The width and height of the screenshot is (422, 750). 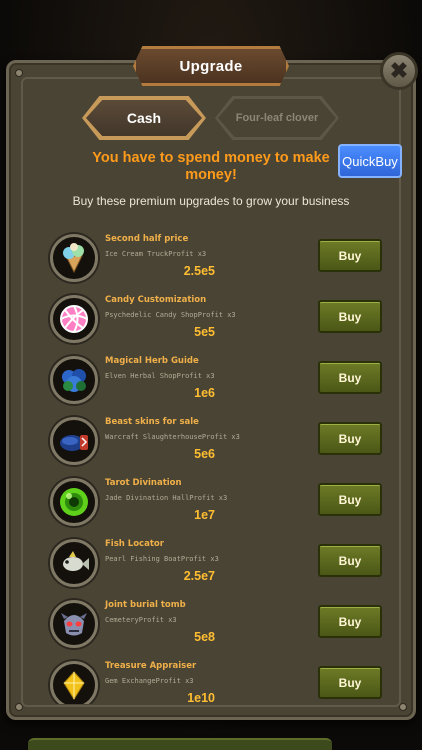 What do you see at coordinates (156, 254) in the screenshot?
I see `upgrade-desc: Ice Cream TruckProfit x3` at bounding box center [156, 254].